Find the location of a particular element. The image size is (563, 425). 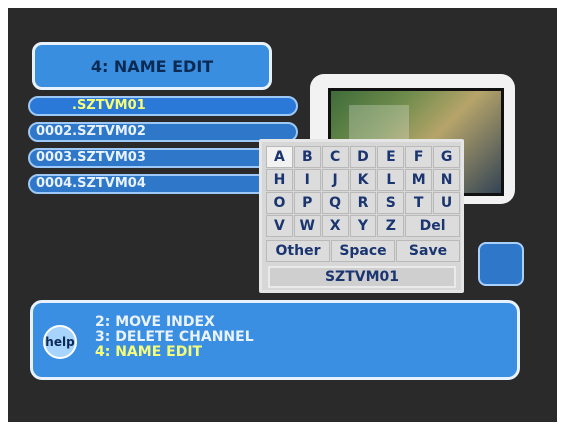

key-n: N is located at coordinates (446, 180).